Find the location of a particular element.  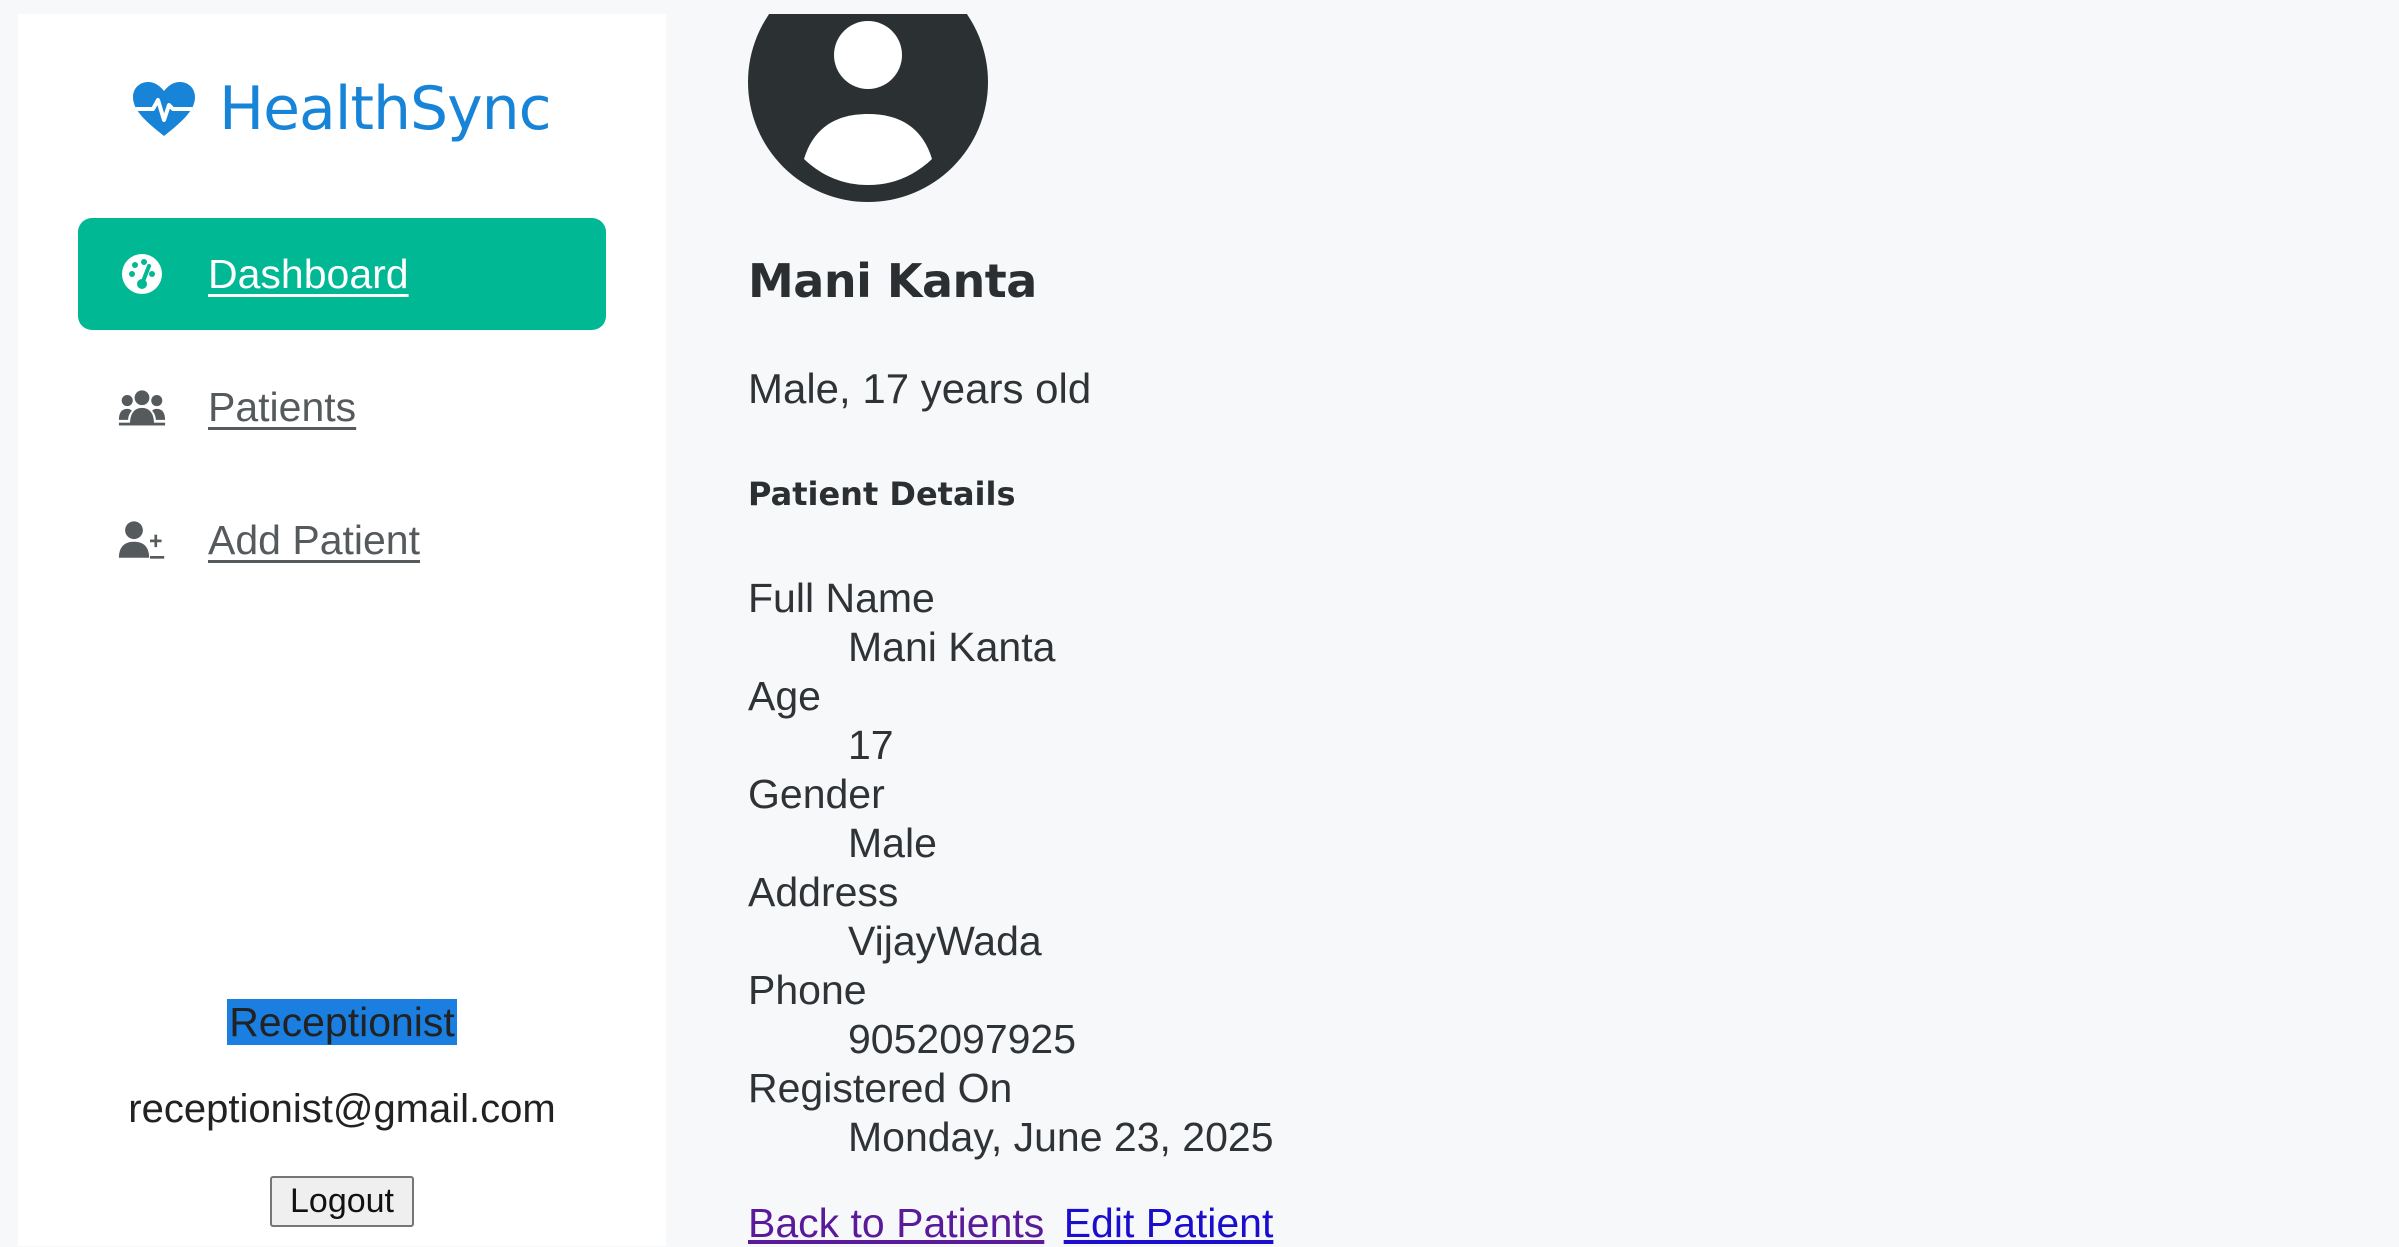

detail-label: Phone is located at coordinates (807, 990).